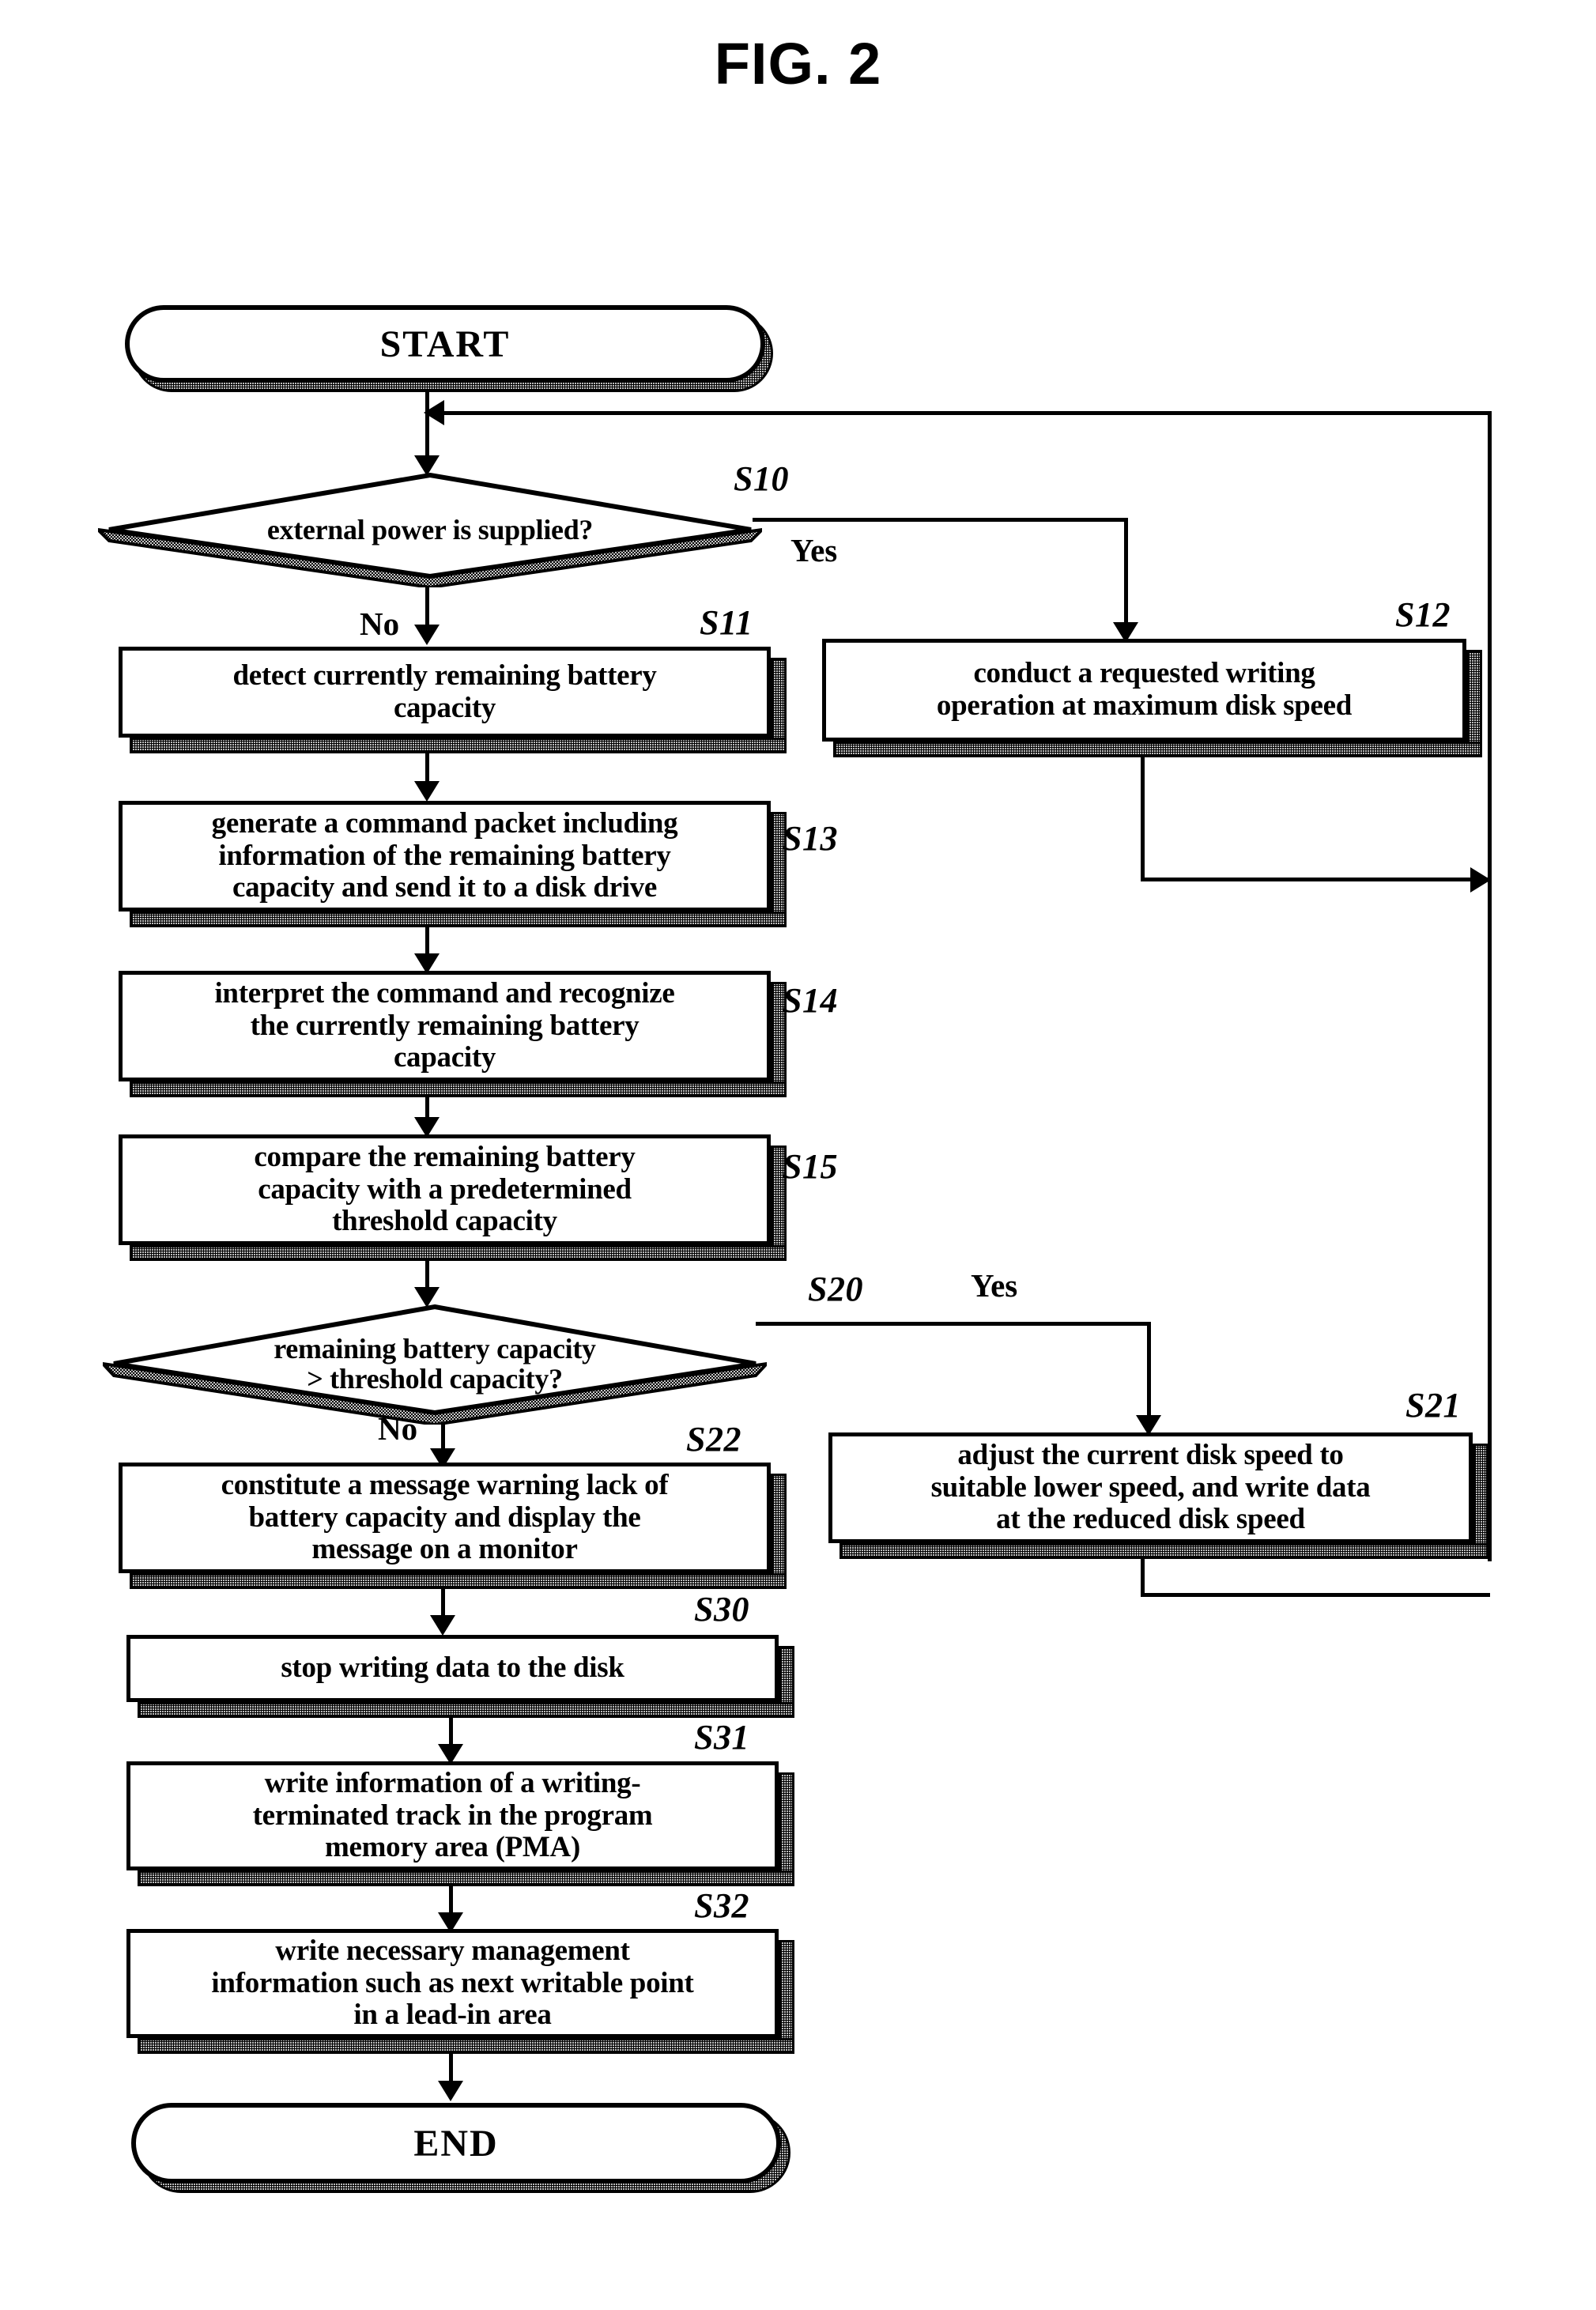 Image resolution: width=1596 pixels, height=2310 pixels. Describe the element at coordinates (1126, 577) in the screenshot. I see `connector-s10-yes-v` at that location.